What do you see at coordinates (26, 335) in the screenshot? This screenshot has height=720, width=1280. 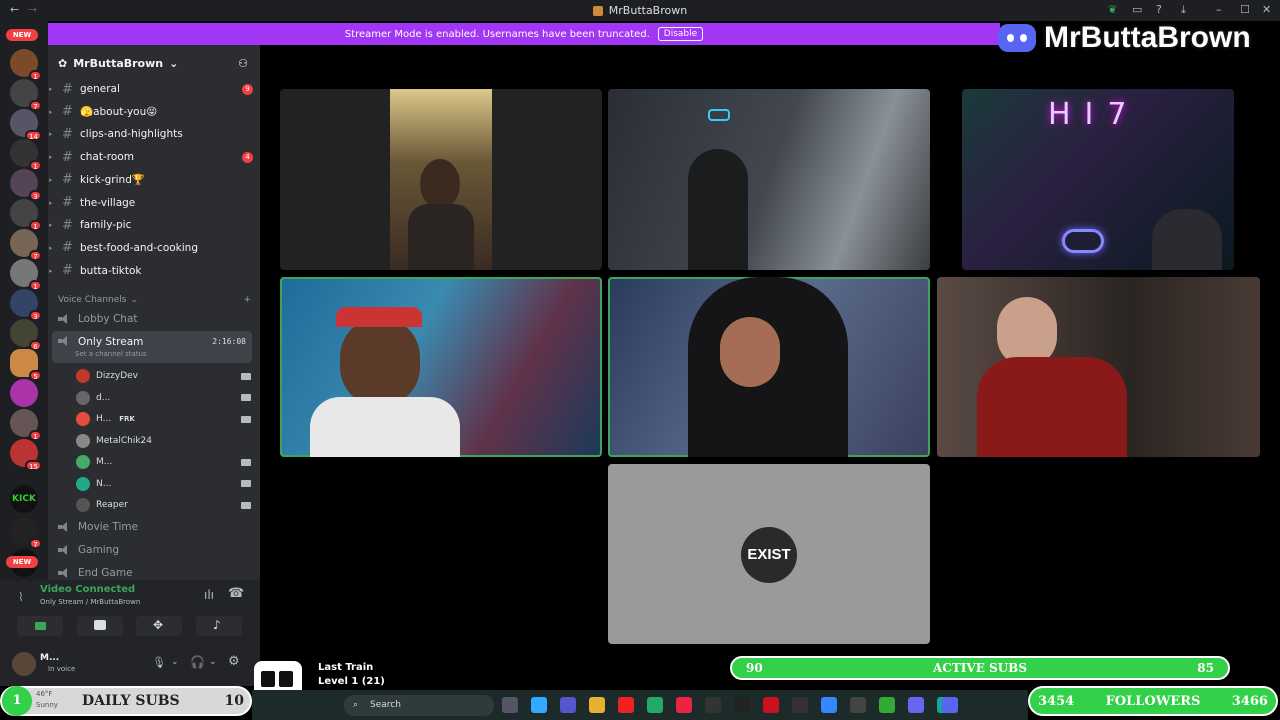 I see `server-icon: 6` at bounding box center [26, 335].